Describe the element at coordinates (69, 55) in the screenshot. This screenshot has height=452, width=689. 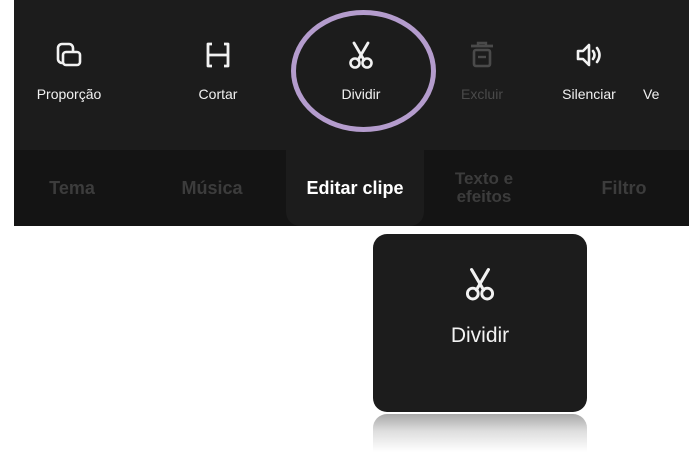
I see `aspect-ratio-icon` at that location.